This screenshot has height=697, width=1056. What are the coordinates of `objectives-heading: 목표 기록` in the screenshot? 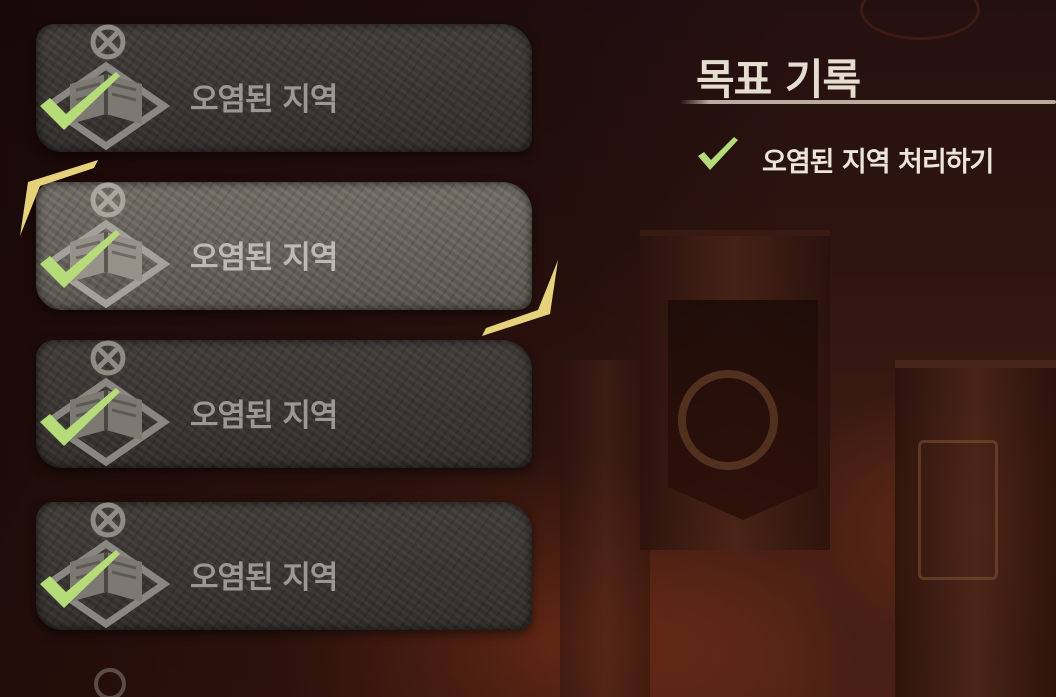 It's located at (778, 79).